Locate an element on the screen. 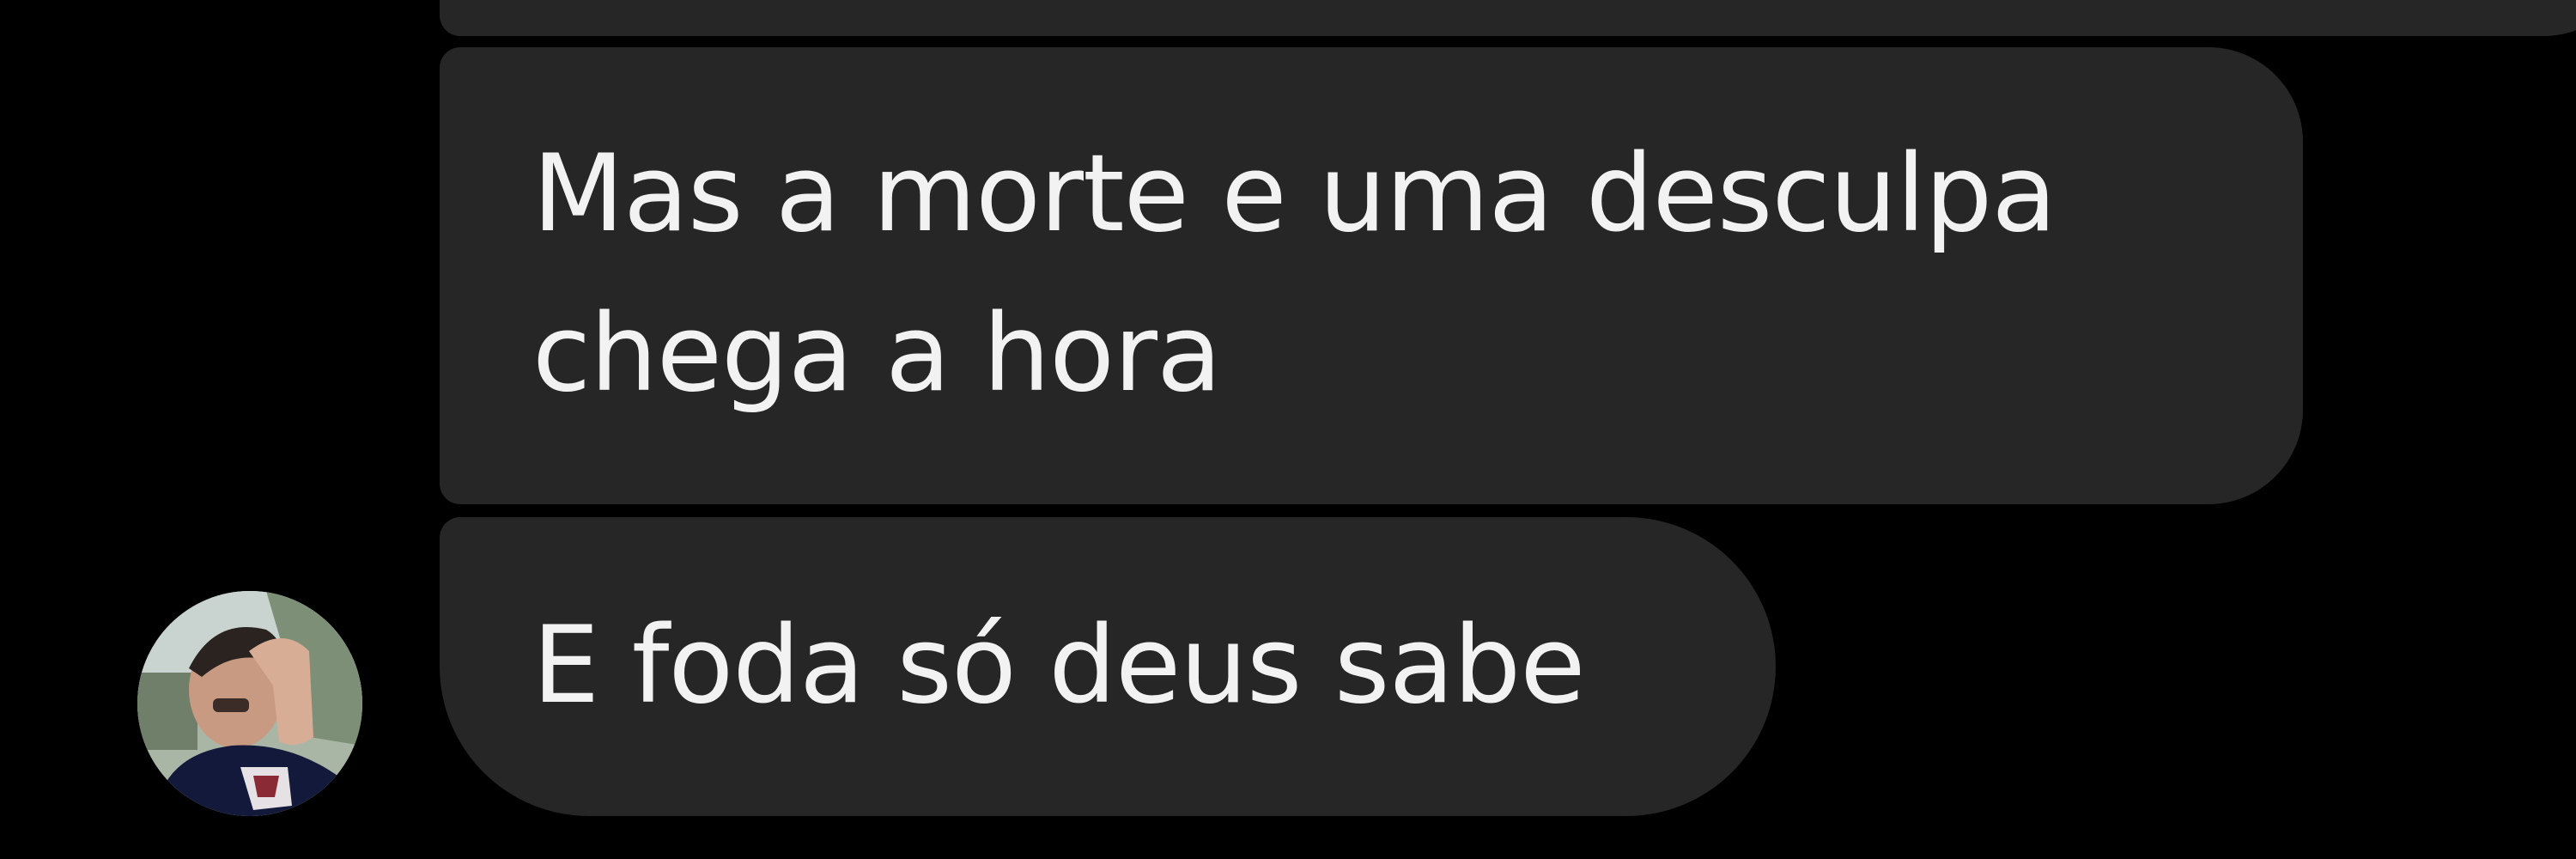 This screenshot has height=859, width=2576. previous-message-bubble is located at coordinates (1508, 18).